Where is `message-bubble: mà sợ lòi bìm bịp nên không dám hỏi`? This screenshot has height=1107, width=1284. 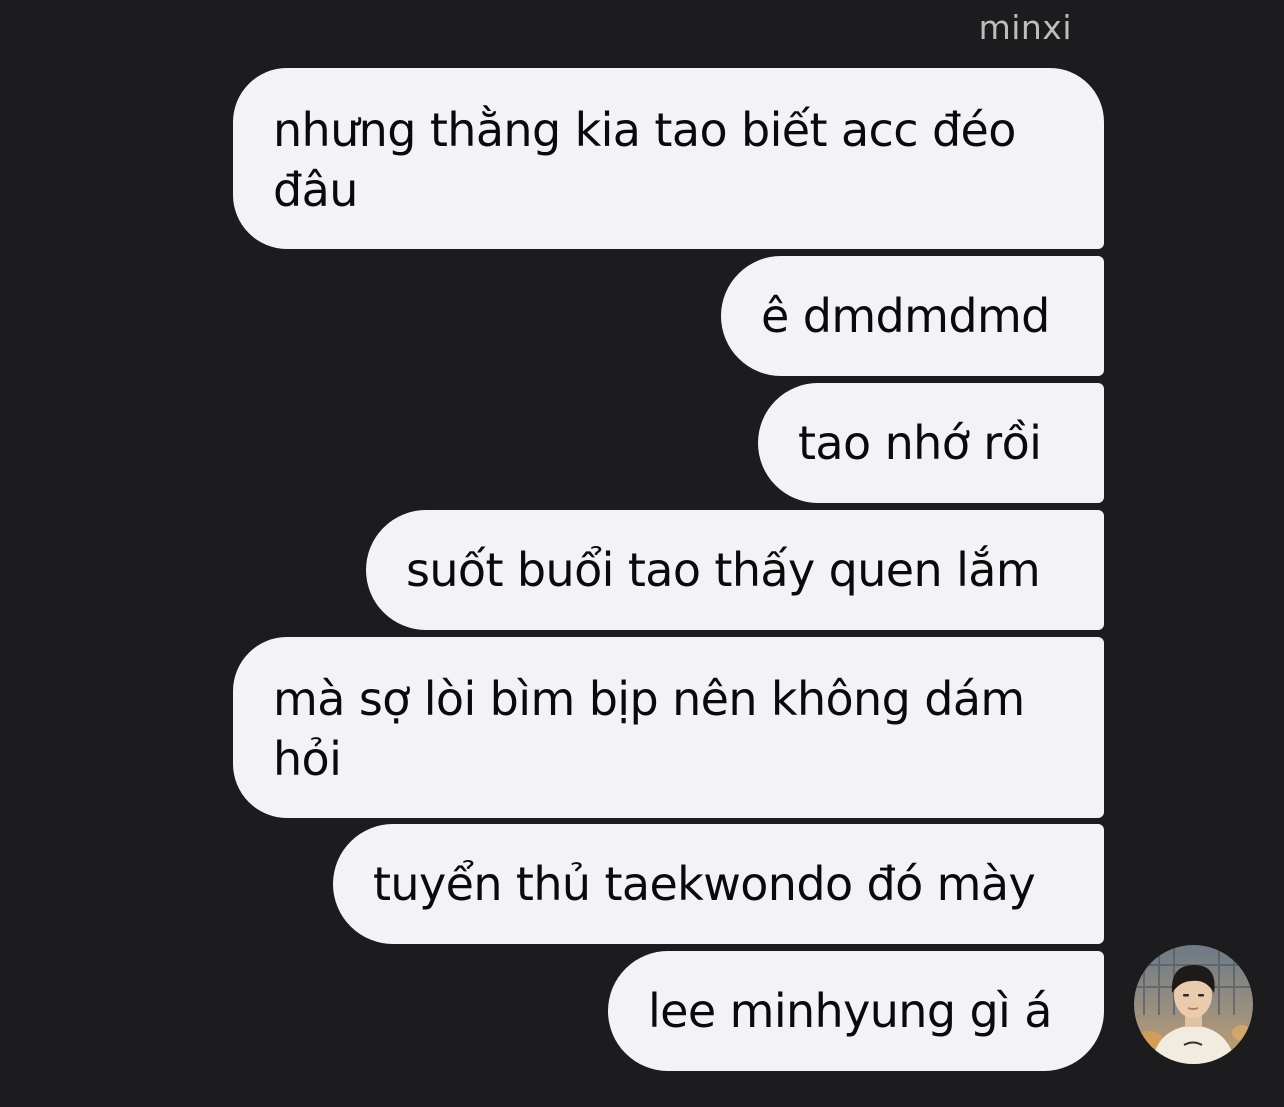
message-bubble: mà sợ lòi bìm bịp nên không dám hỏi is located at coordinates (668, 727).